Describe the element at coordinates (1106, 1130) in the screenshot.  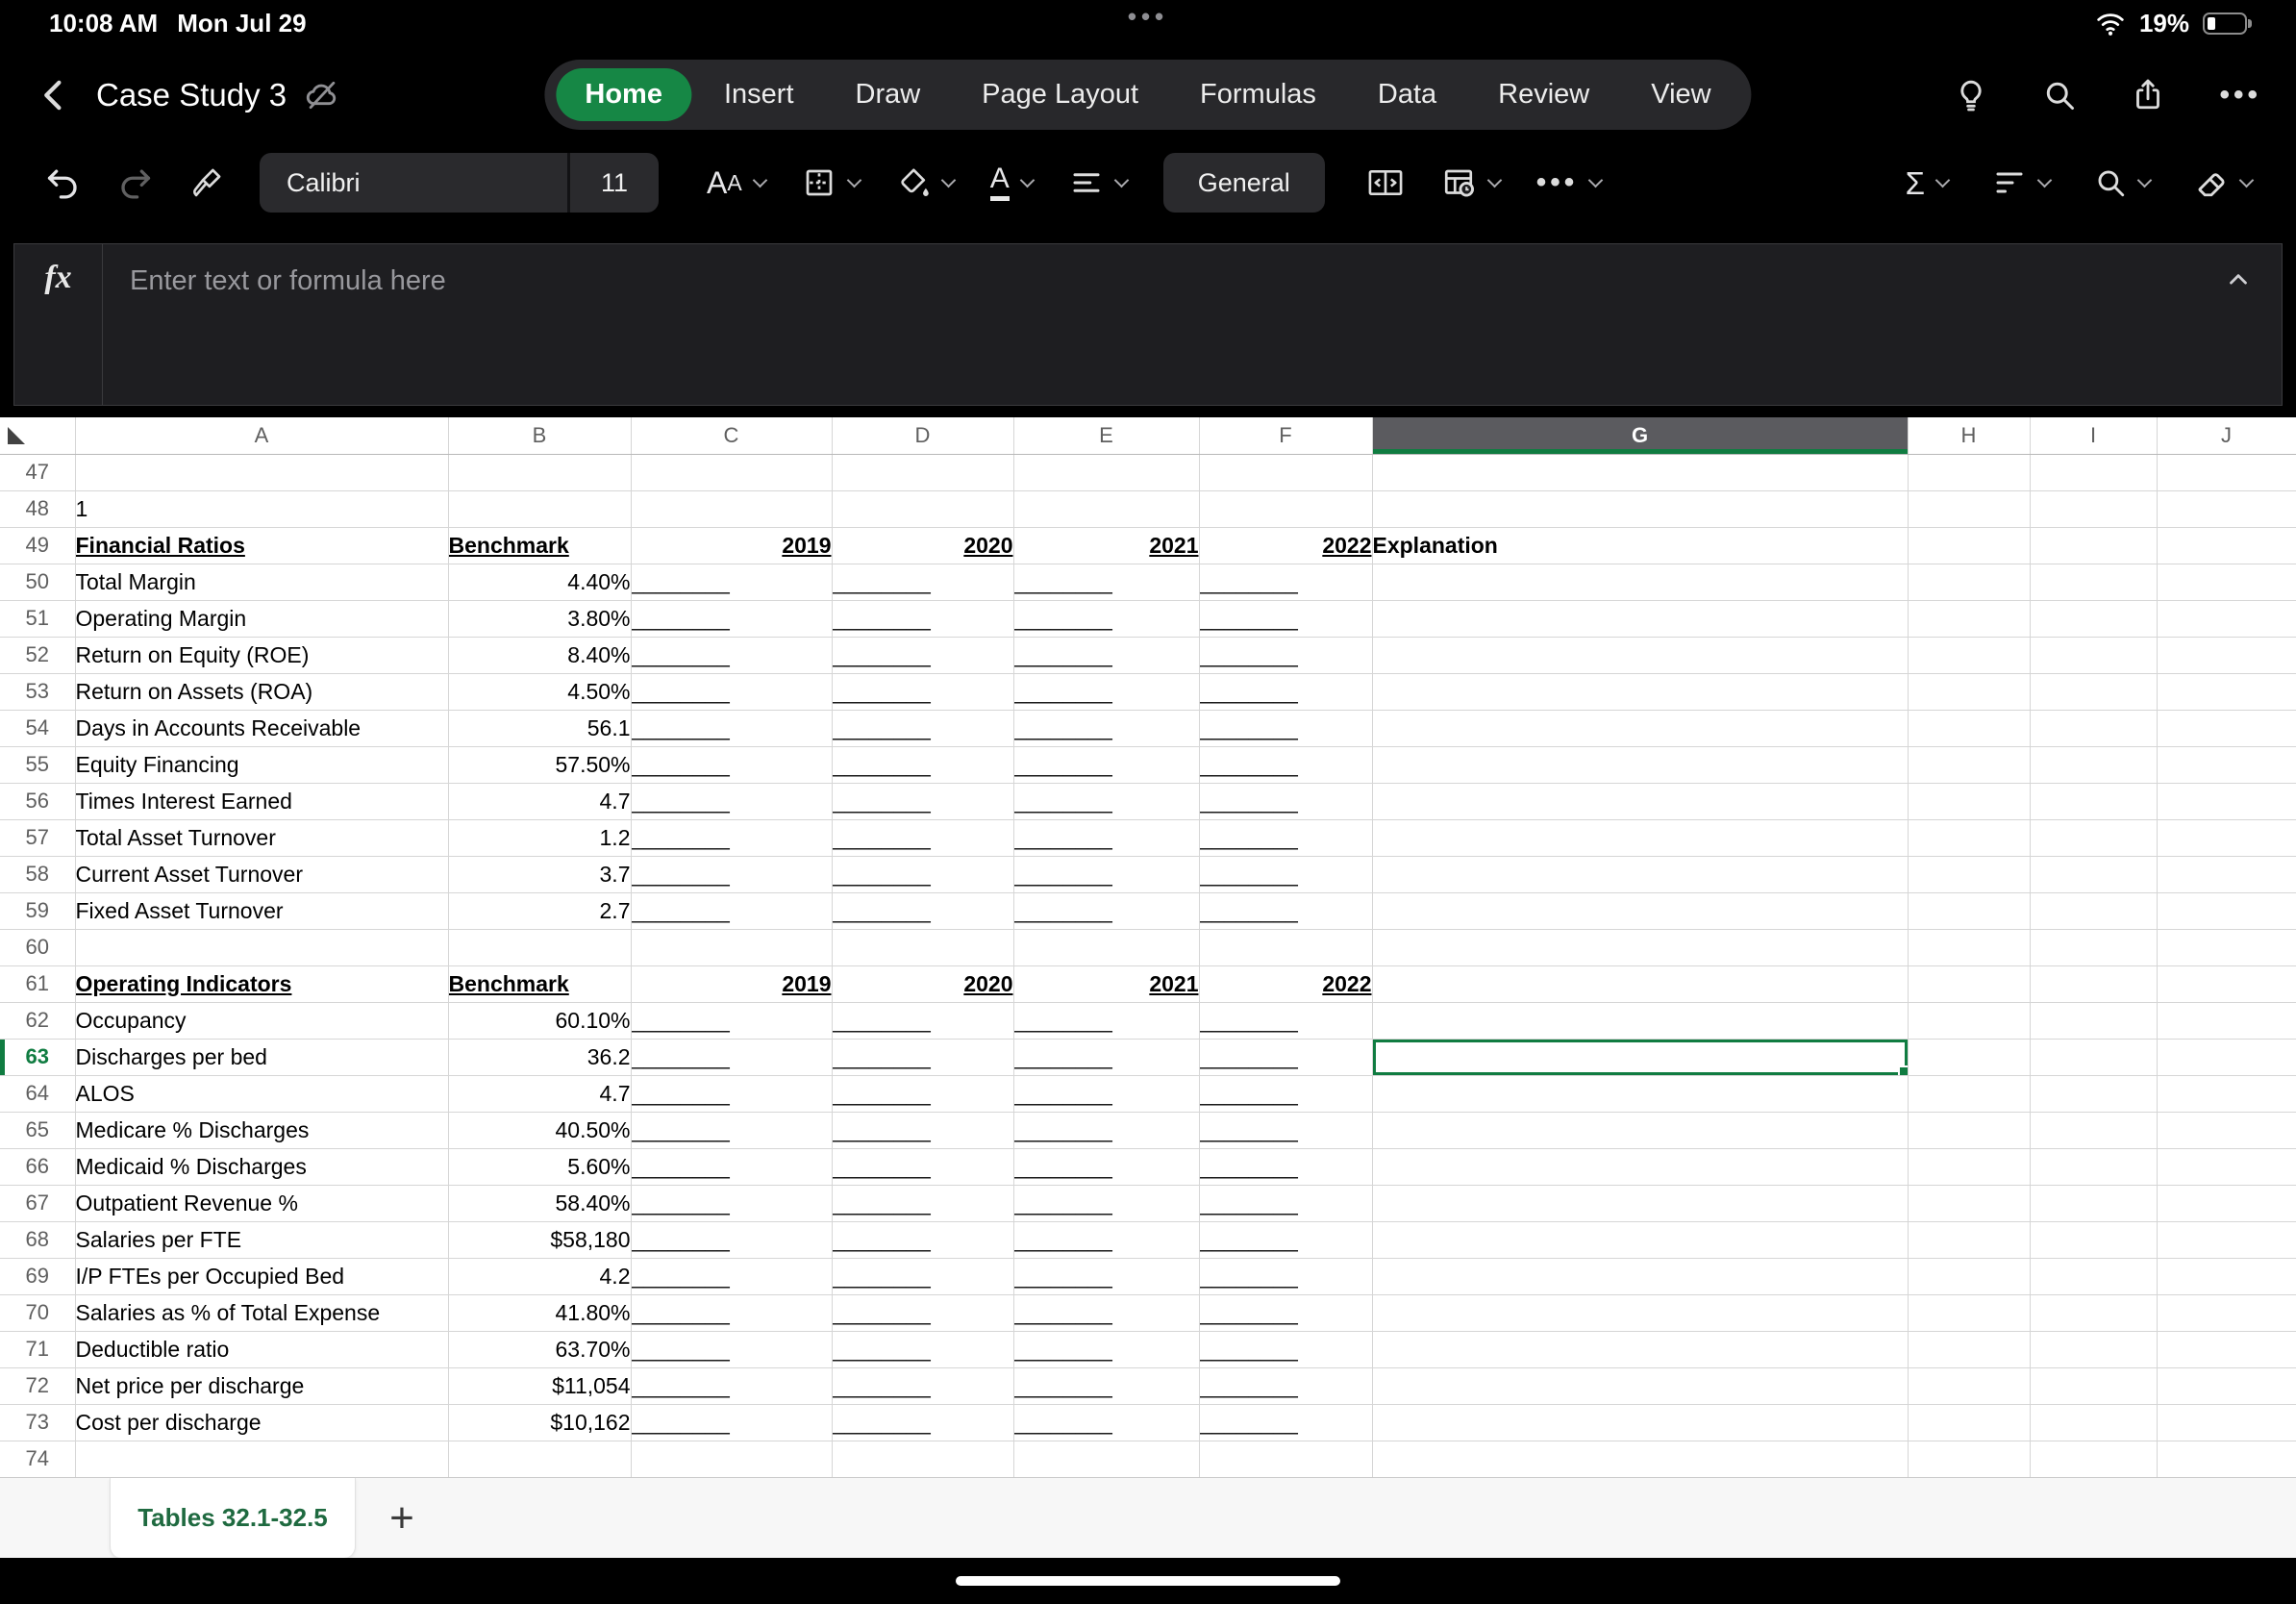
I see `cell-E65: ________` at that location.